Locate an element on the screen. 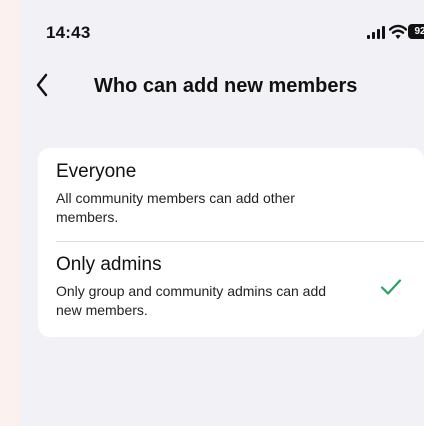 The height and width of the screenshot is (426, 424). signal-bars-icon is located at coordinates (377, 32).